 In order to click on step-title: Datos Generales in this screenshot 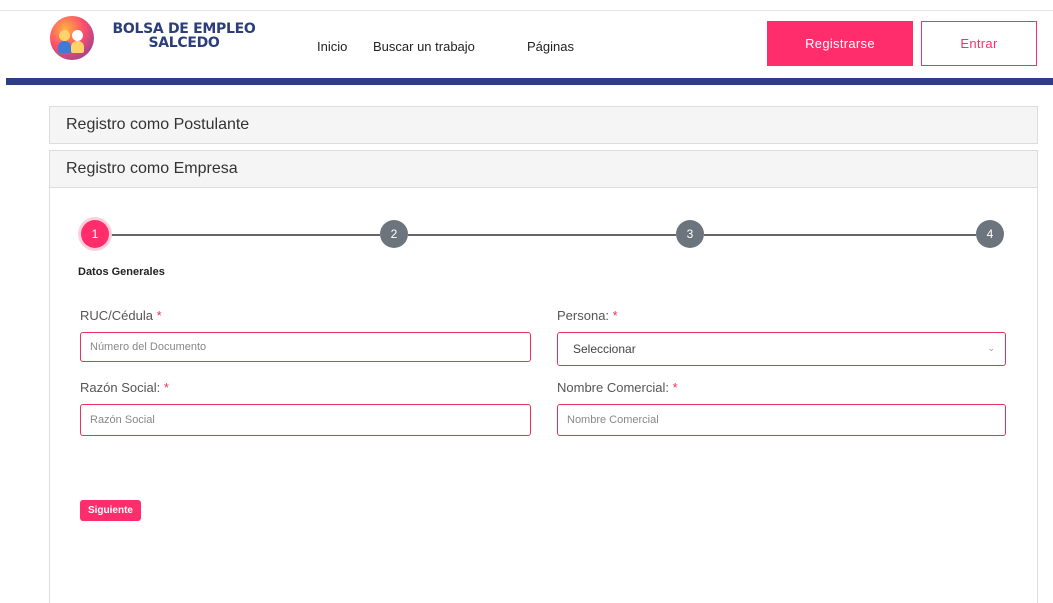, I will do `click(121, 272)`.